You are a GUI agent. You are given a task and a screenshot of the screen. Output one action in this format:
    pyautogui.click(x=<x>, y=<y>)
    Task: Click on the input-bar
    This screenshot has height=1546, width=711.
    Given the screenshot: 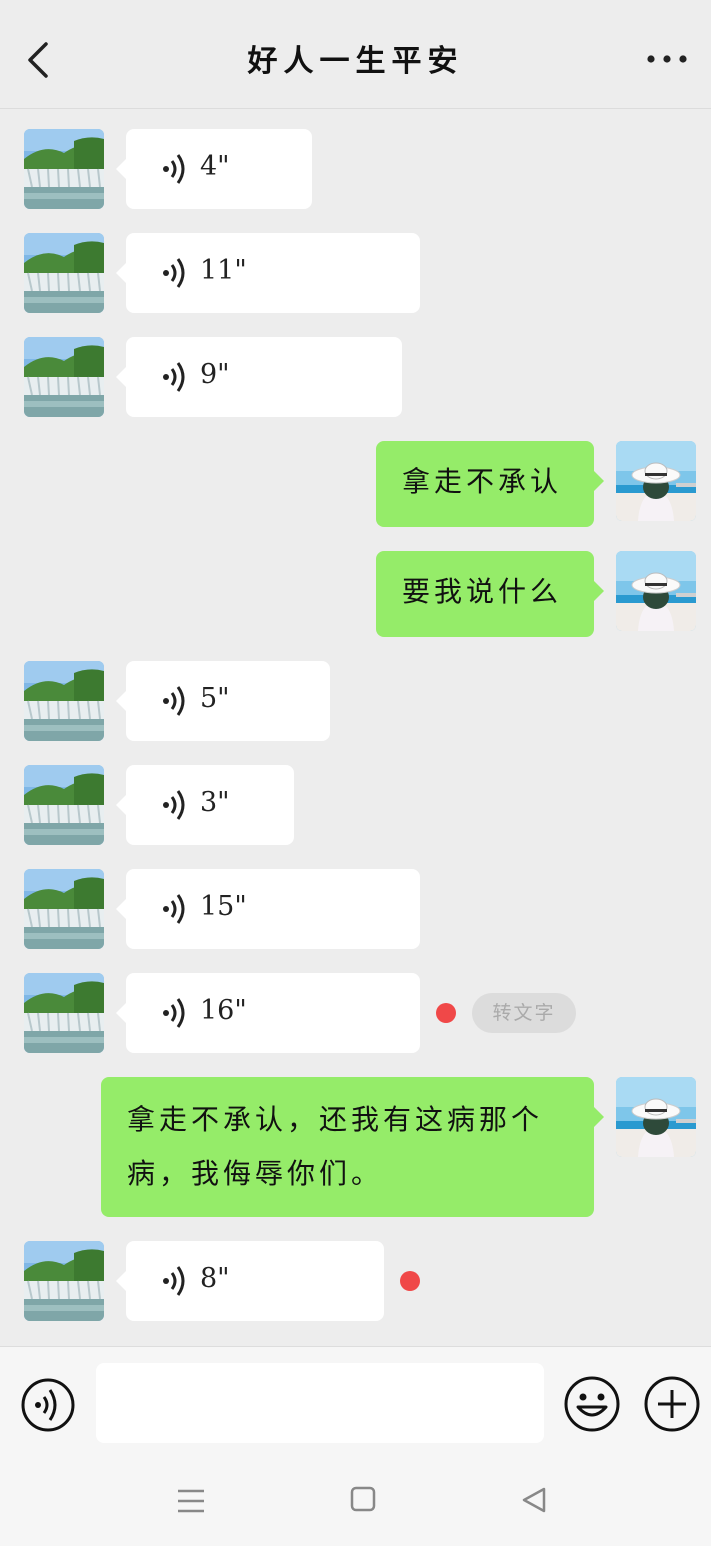 What is the action you would take?
    pyautogui.click(x=355, y=1401)
    